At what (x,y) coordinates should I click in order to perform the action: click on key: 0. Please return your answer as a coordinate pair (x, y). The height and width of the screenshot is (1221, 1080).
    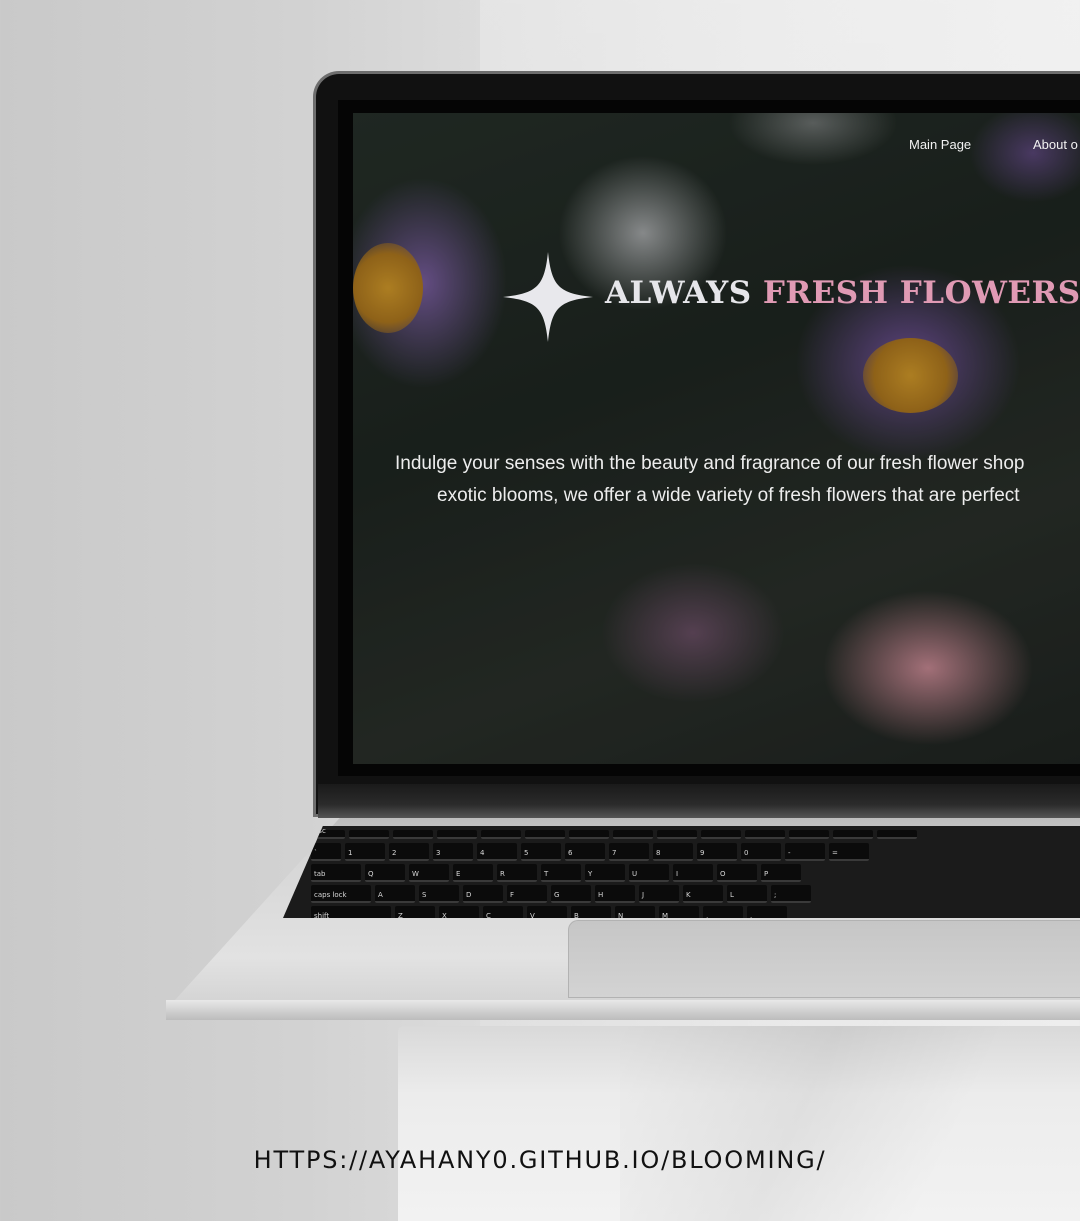
    Looking at the image, I should click on (761, 852).